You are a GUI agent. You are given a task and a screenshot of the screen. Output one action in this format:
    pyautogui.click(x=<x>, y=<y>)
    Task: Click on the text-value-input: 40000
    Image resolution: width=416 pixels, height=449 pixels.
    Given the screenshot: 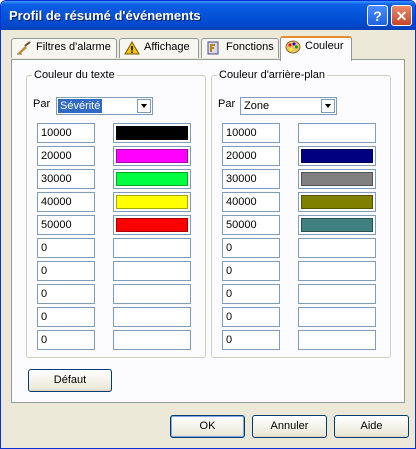 What is the action you would take?
    pyautogui.click(x=66, y=202)
    